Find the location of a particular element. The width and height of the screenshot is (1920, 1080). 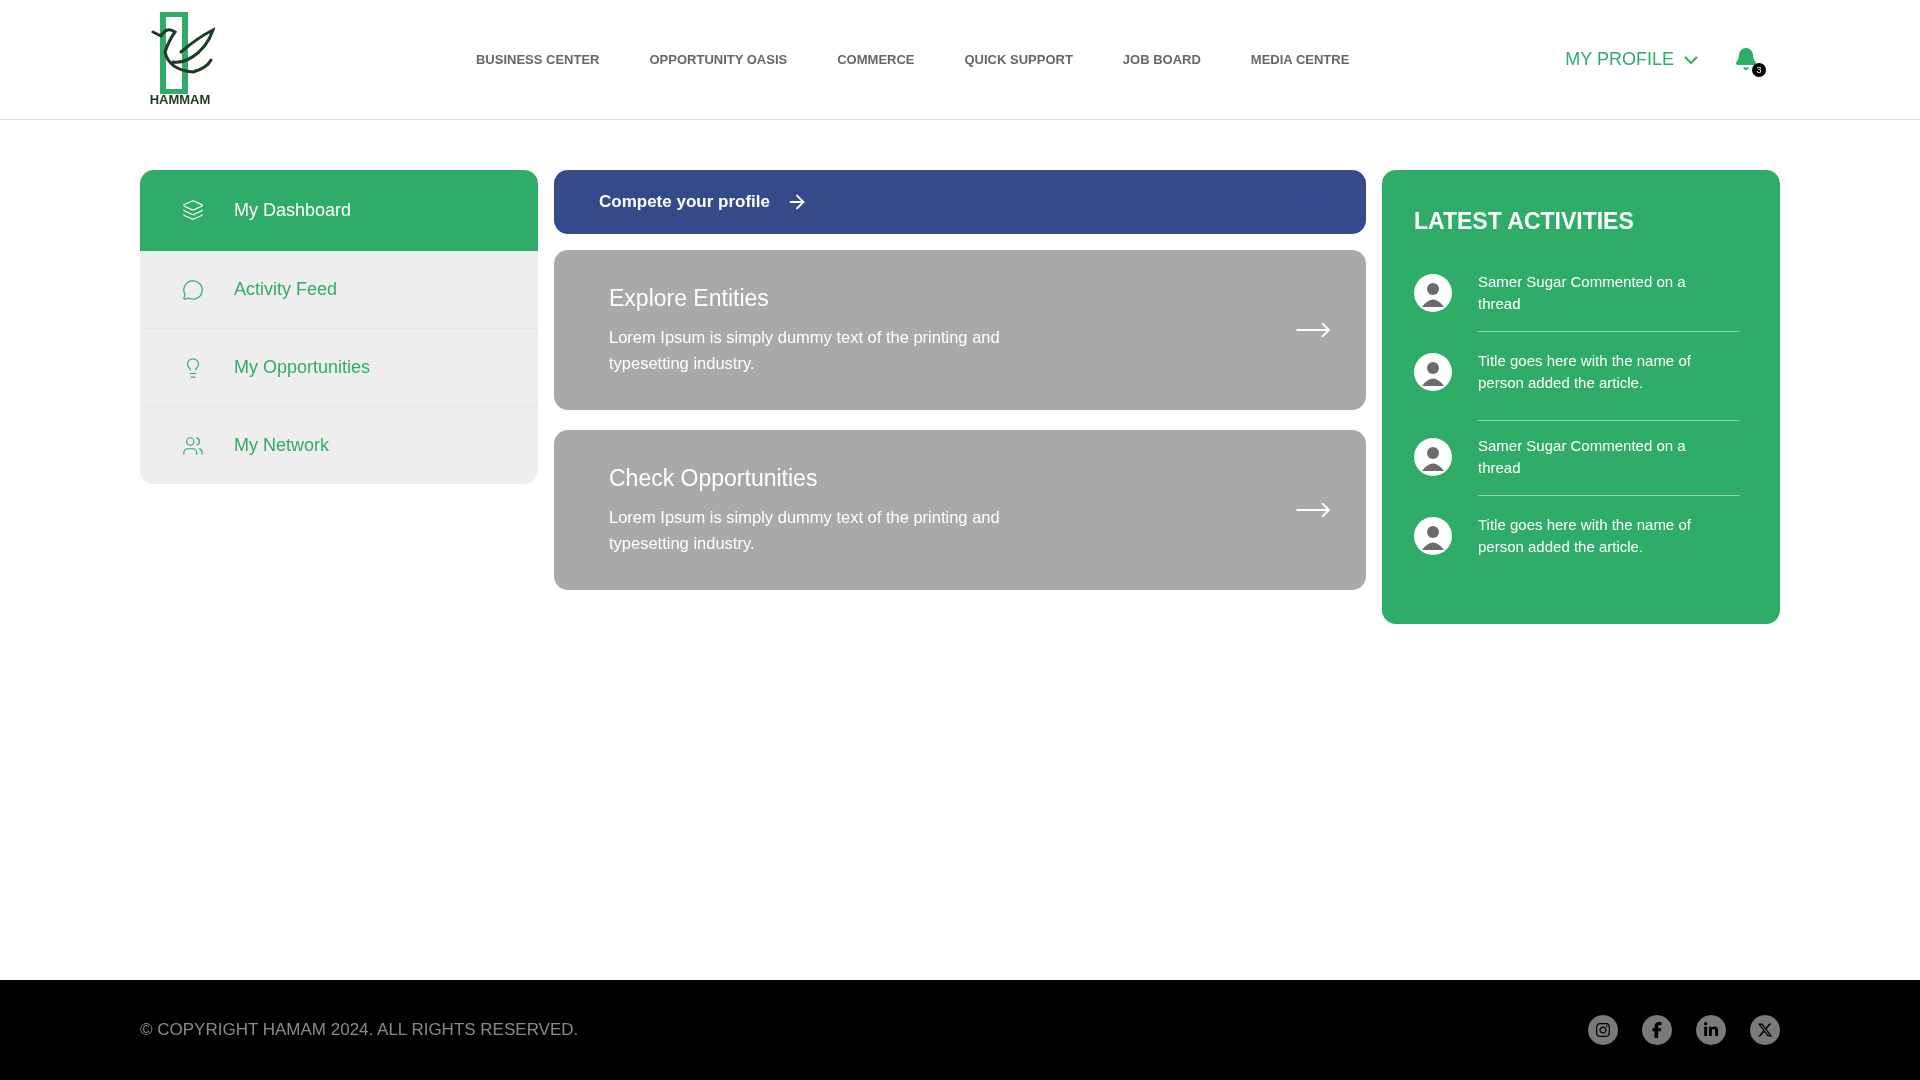

bell-icon is located at coordinates (1746, 58).